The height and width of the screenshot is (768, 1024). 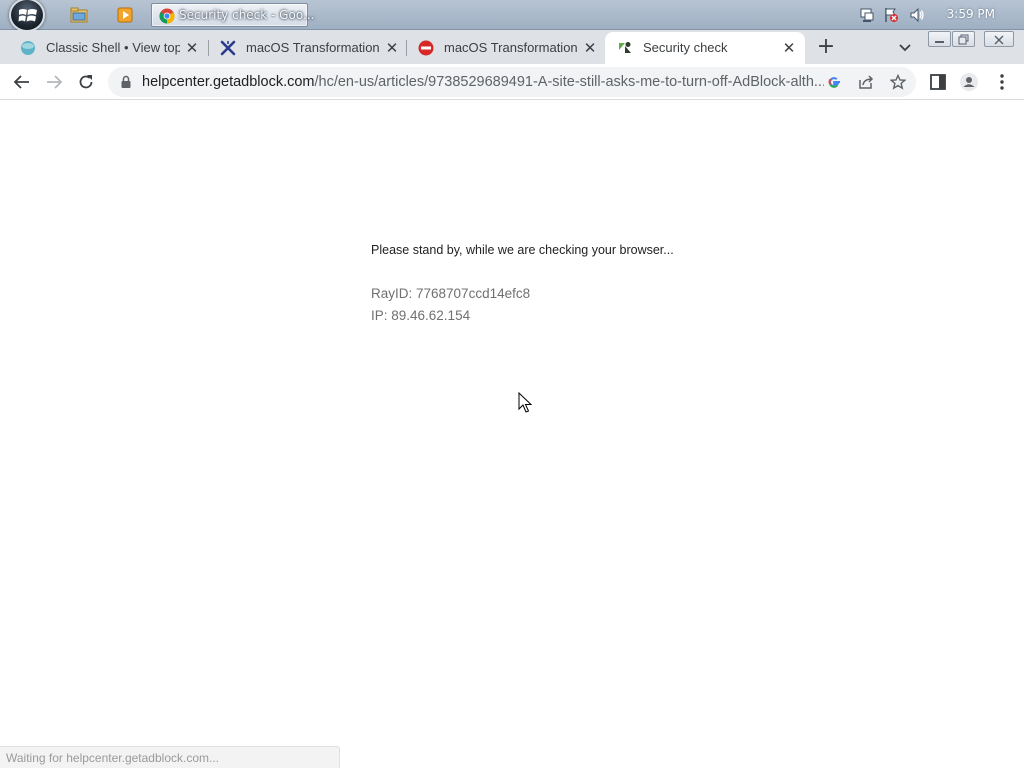 What do you see at coordinates (917, 15) in the screenshot?
I see `volume-icon` at bounding box center [917, 15].